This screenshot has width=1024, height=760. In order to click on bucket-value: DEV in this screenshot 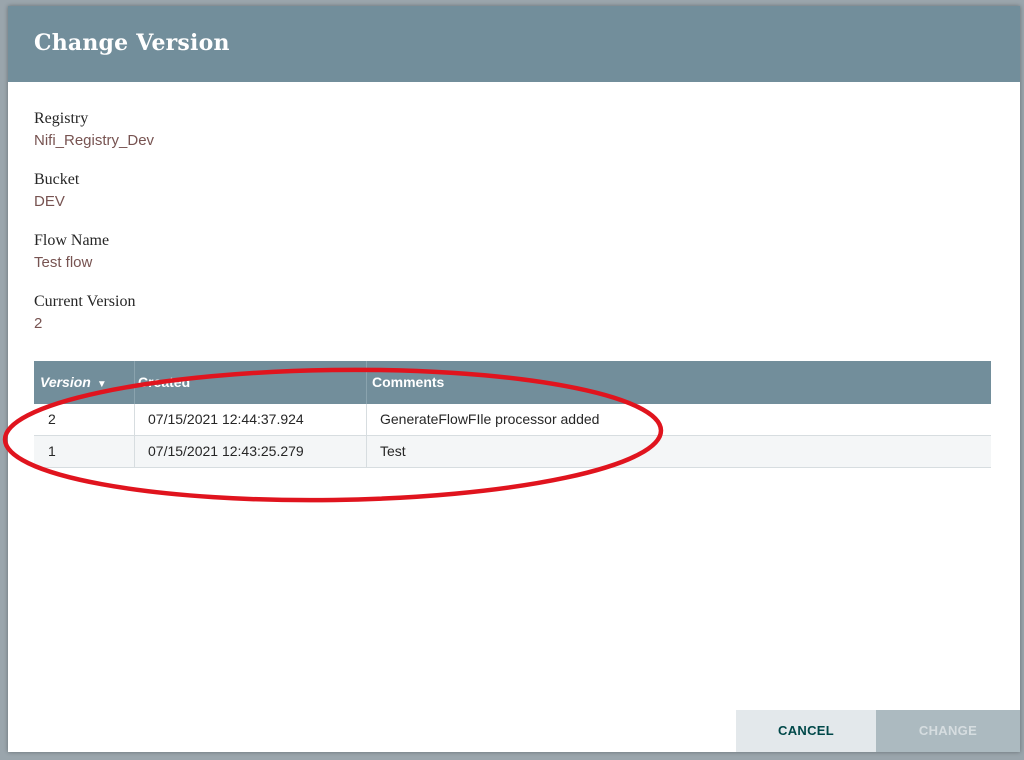, I will do `click(49, 201)`.